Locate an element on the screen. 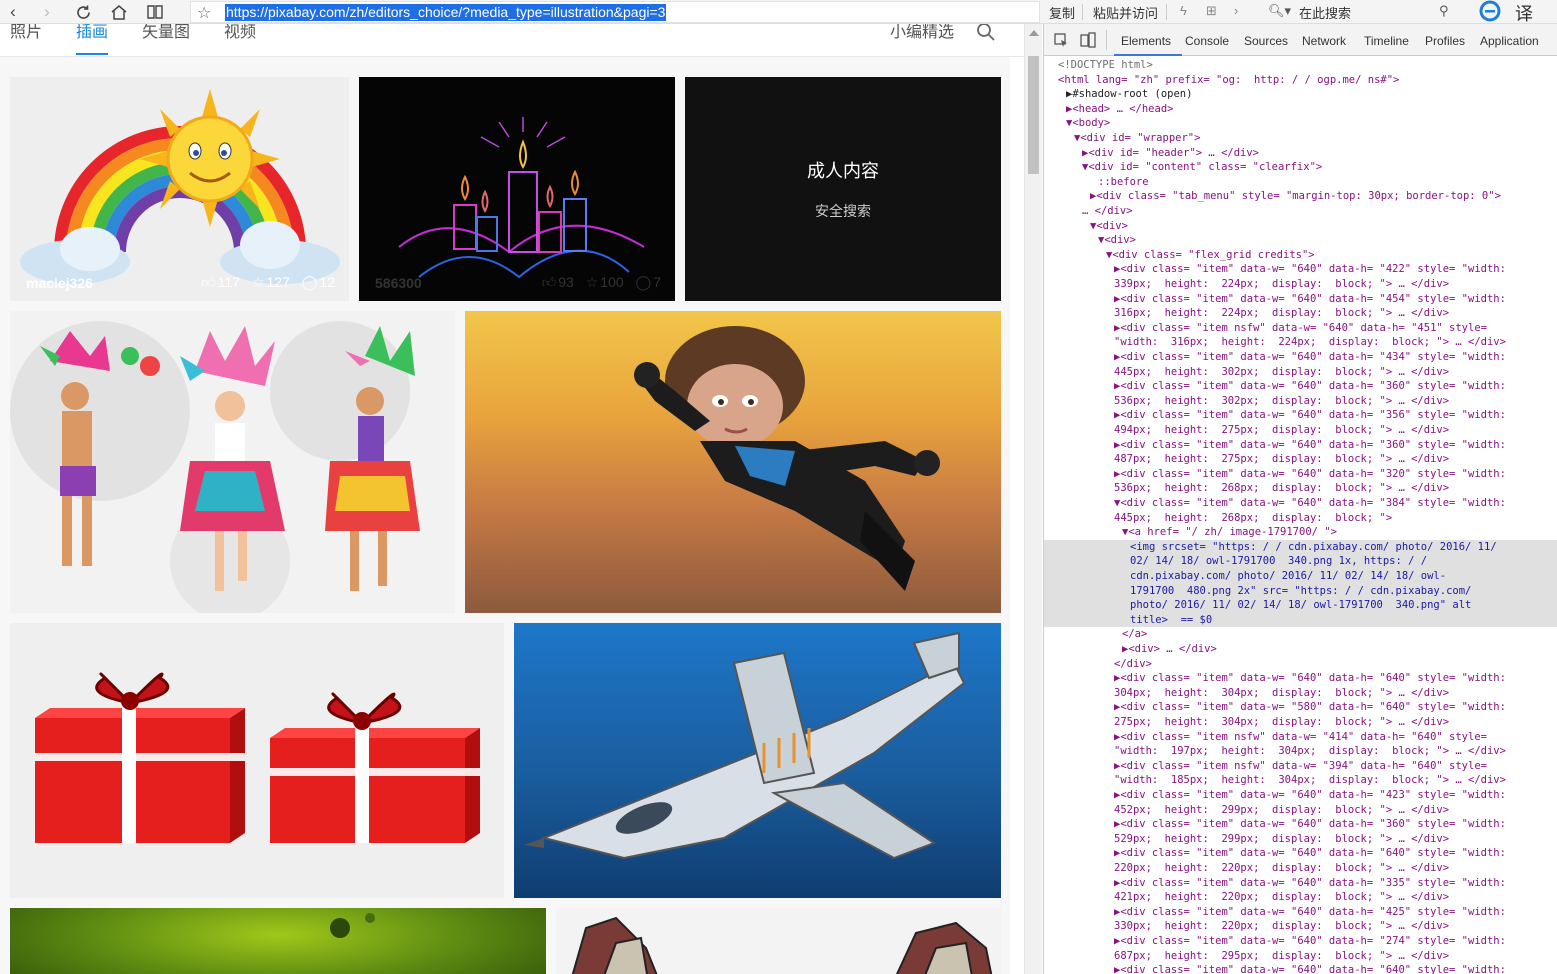 The image size is (1557, 974). dom-node-line: ▶<head> … </head> is located at coordinates (1300, 109).